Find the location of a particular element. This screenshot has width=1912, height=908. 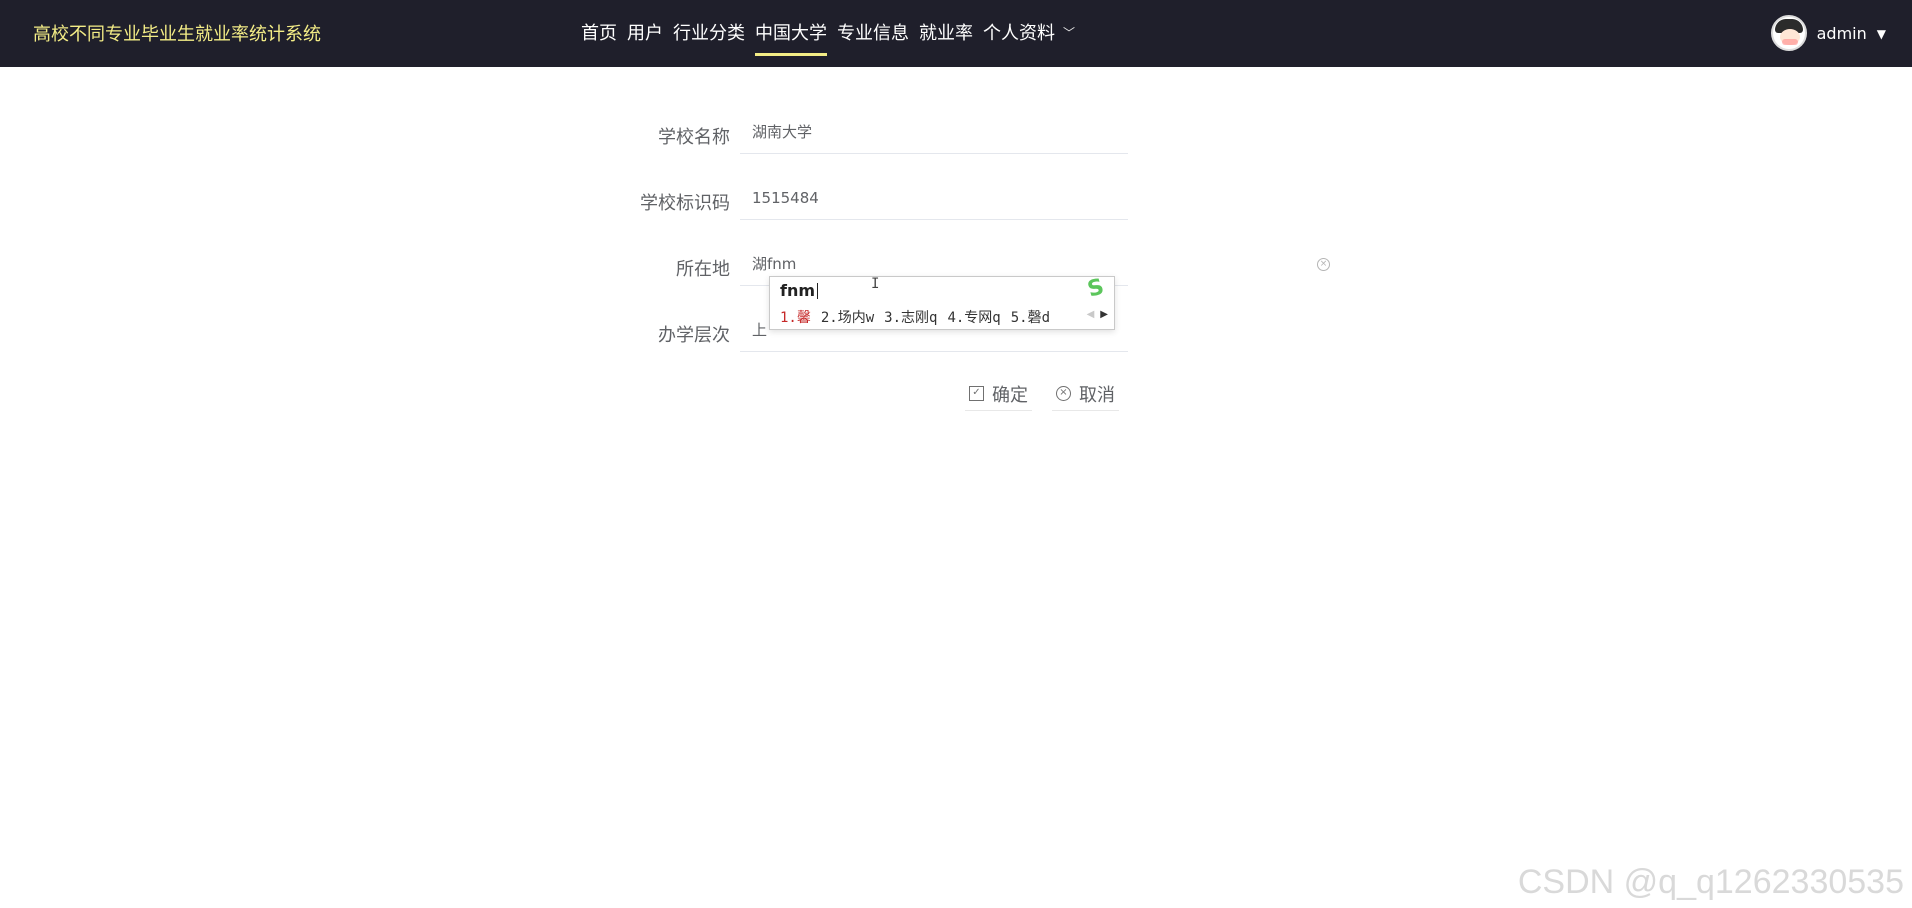

confirm-label: 确定 is located at coordinates (1010, 395).